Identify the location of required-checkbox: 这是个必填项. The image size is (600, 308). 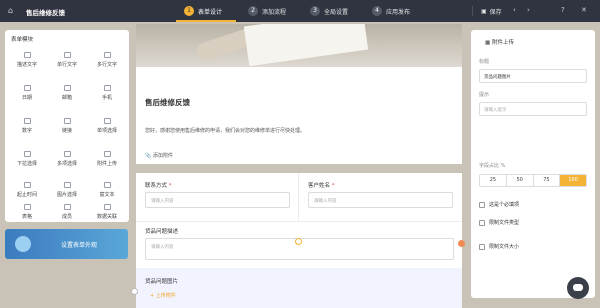
(499, 204).